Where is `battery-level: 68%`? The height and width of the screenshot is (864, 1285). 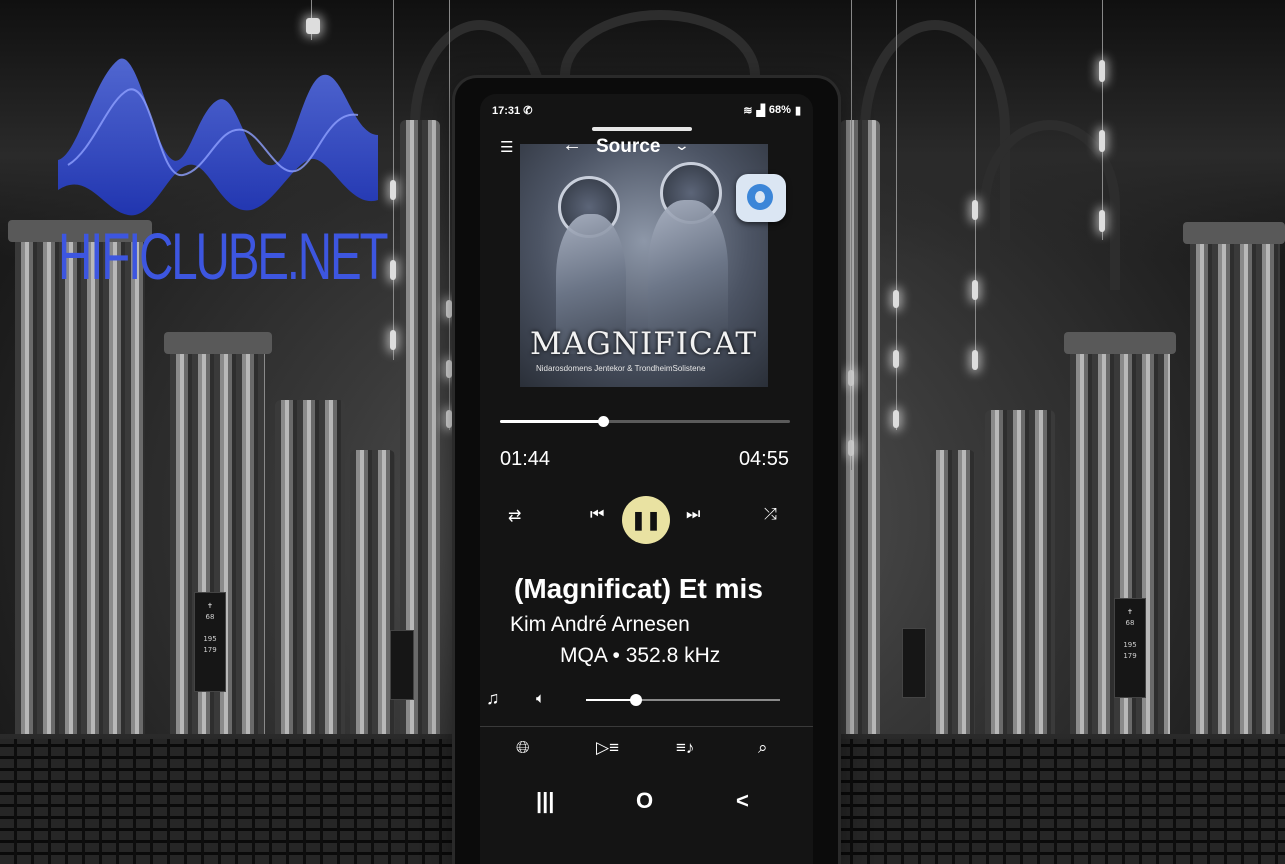 battery-level: 68% is located at coordinates (779, 110).